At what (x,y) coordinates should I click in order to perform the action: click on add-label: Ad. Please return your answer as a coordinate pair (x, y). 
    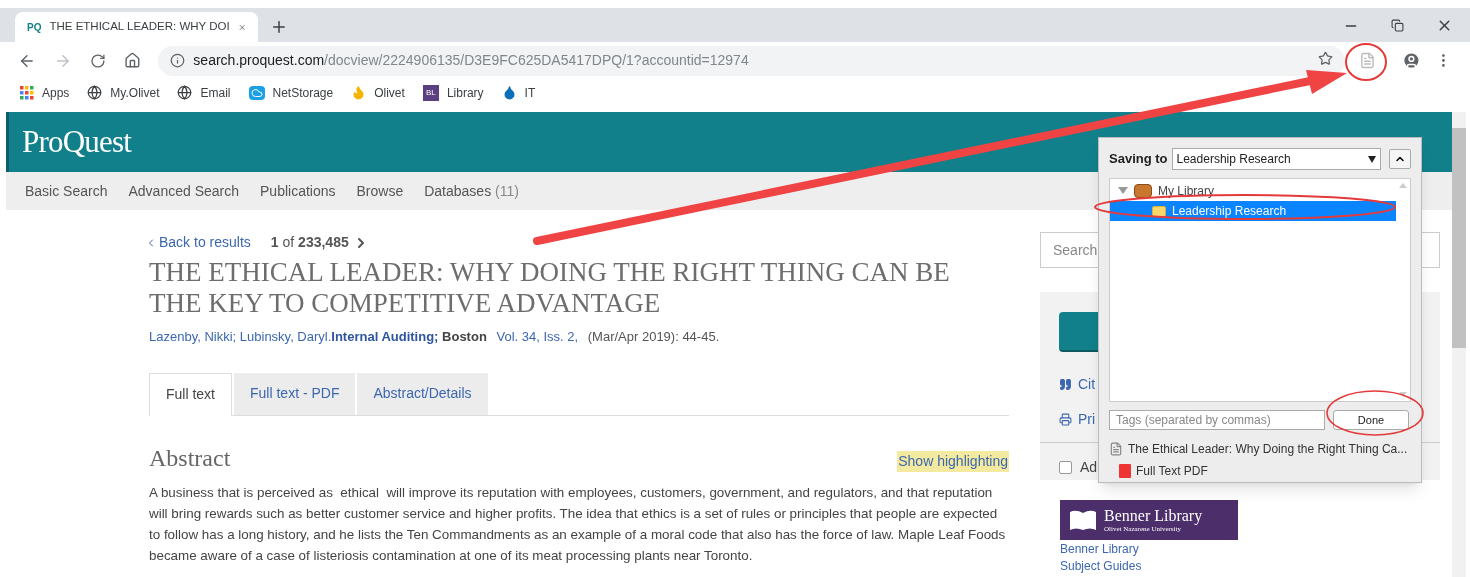
    Looking at the image, I should click on (1089, 467).